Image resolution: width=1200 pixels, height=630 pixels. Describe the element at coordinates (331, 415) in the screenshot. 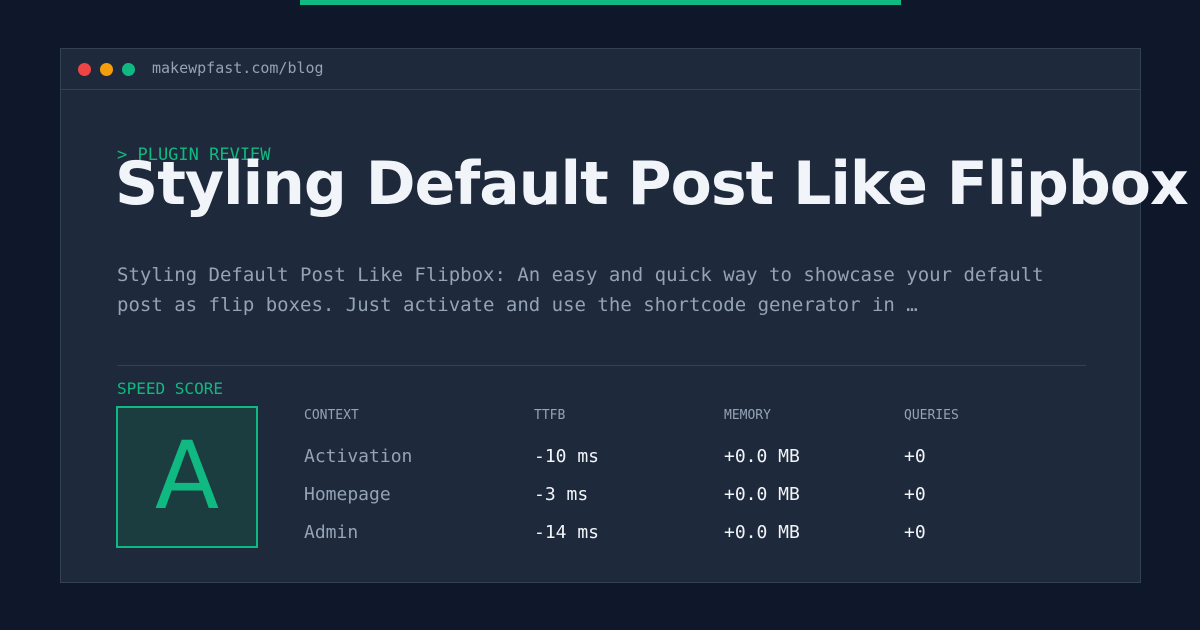

I see `header-context: CONTEXT` at that location.